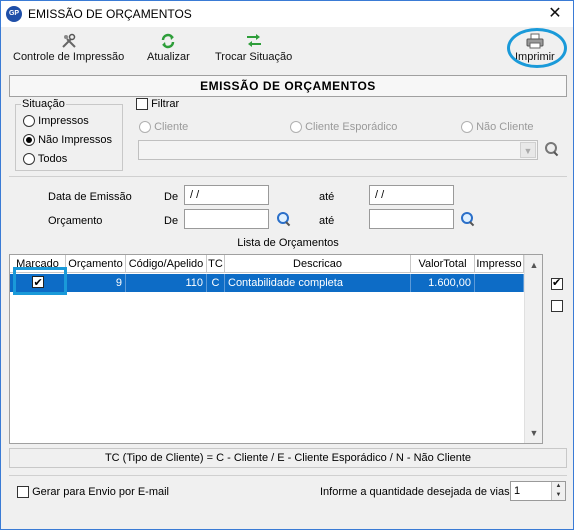 The image size is (574, 530). I want to click on search-orcamento-de-icon, so click(284, 219).